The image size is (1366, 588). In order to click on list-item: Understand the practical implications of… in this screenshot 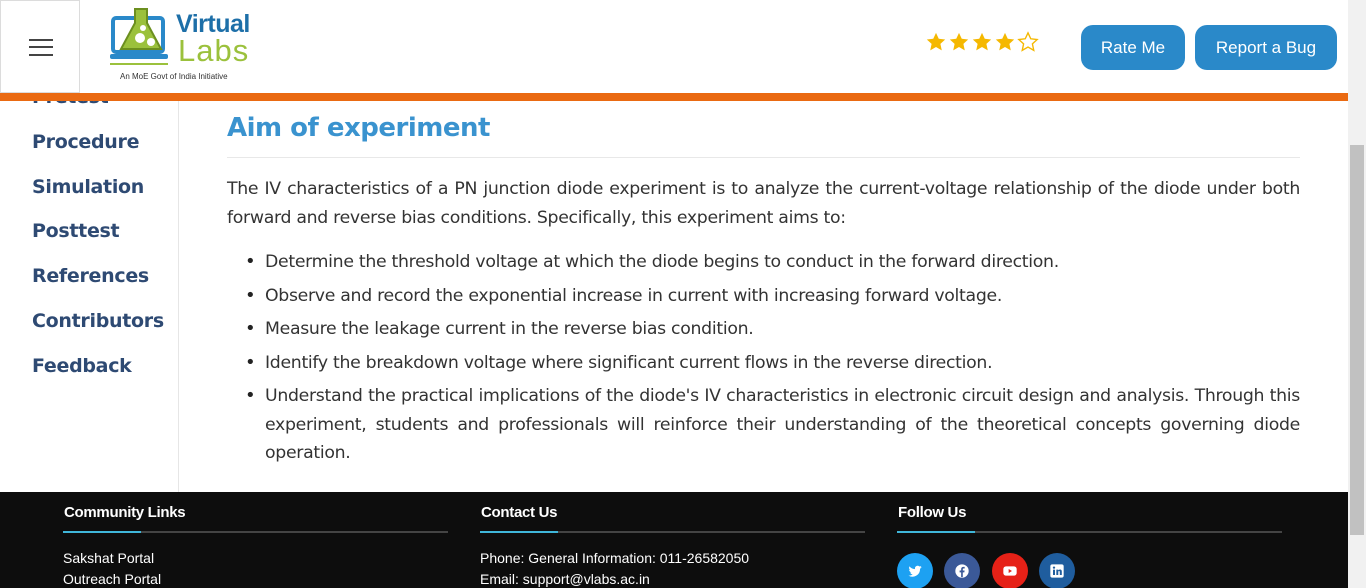, I will do `click(772, 425)`.